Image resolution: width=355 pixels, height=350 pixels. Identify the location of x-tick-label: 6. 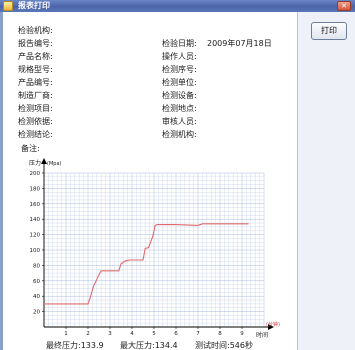
(176, 334).